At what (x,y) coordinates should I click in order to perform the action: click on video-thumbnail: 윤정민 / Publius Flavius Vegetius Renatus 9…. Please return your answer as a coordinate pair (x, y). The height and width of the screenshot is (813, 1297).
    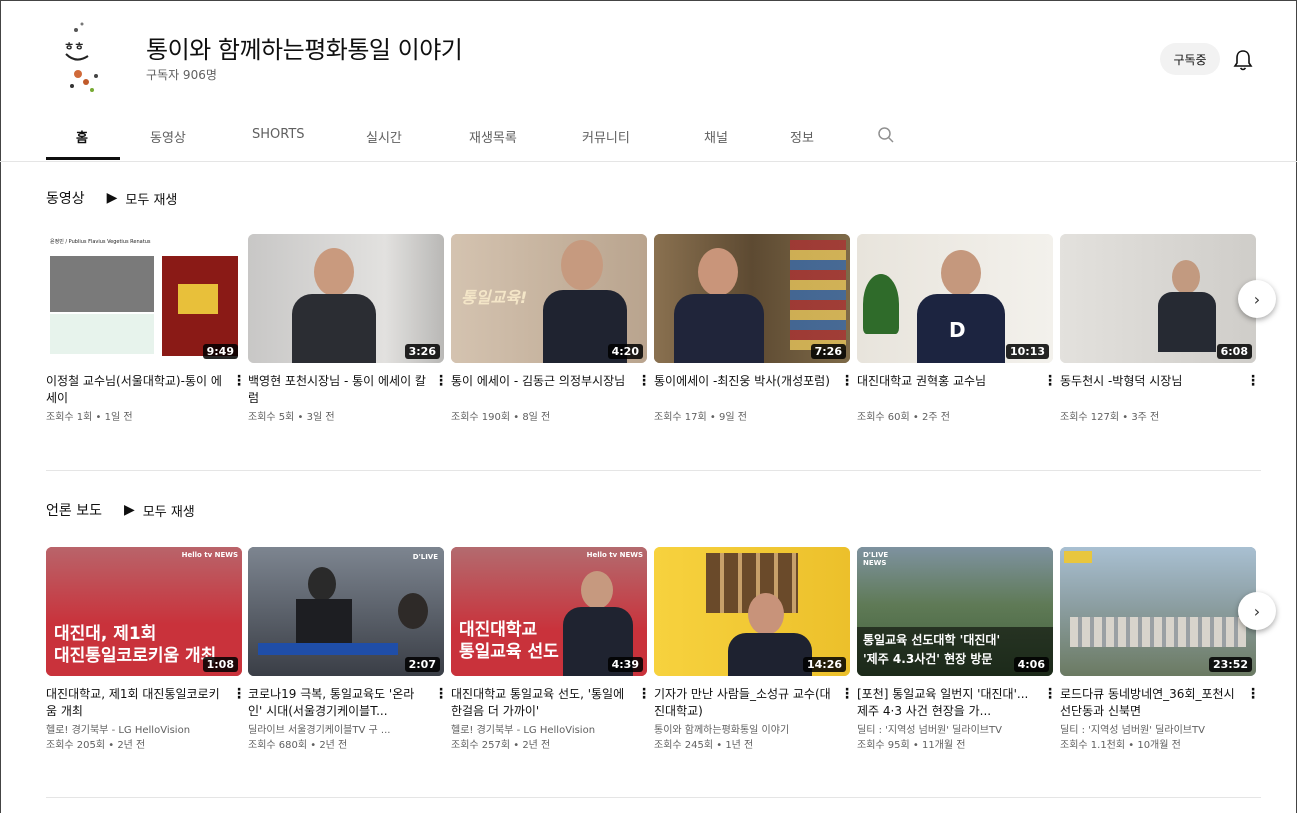
    Looking at the image, I should click on (144, 298).